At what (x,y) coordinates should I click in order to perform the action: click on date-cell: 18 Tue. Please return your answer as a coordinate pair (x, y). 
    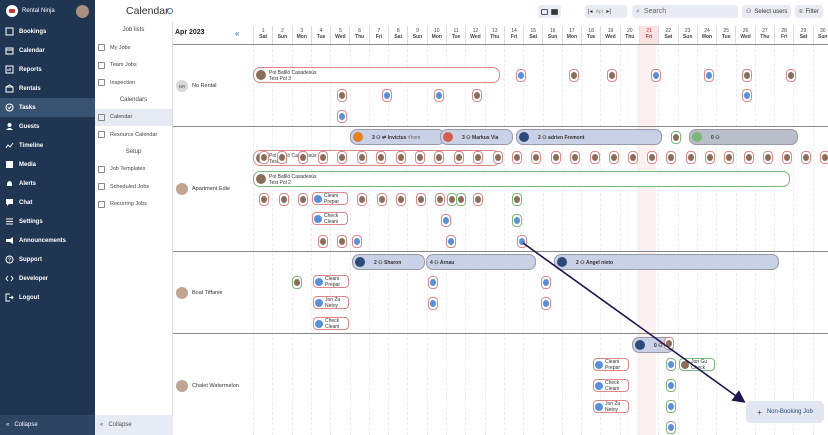
    Looking at the image, I should click on (590, 35).